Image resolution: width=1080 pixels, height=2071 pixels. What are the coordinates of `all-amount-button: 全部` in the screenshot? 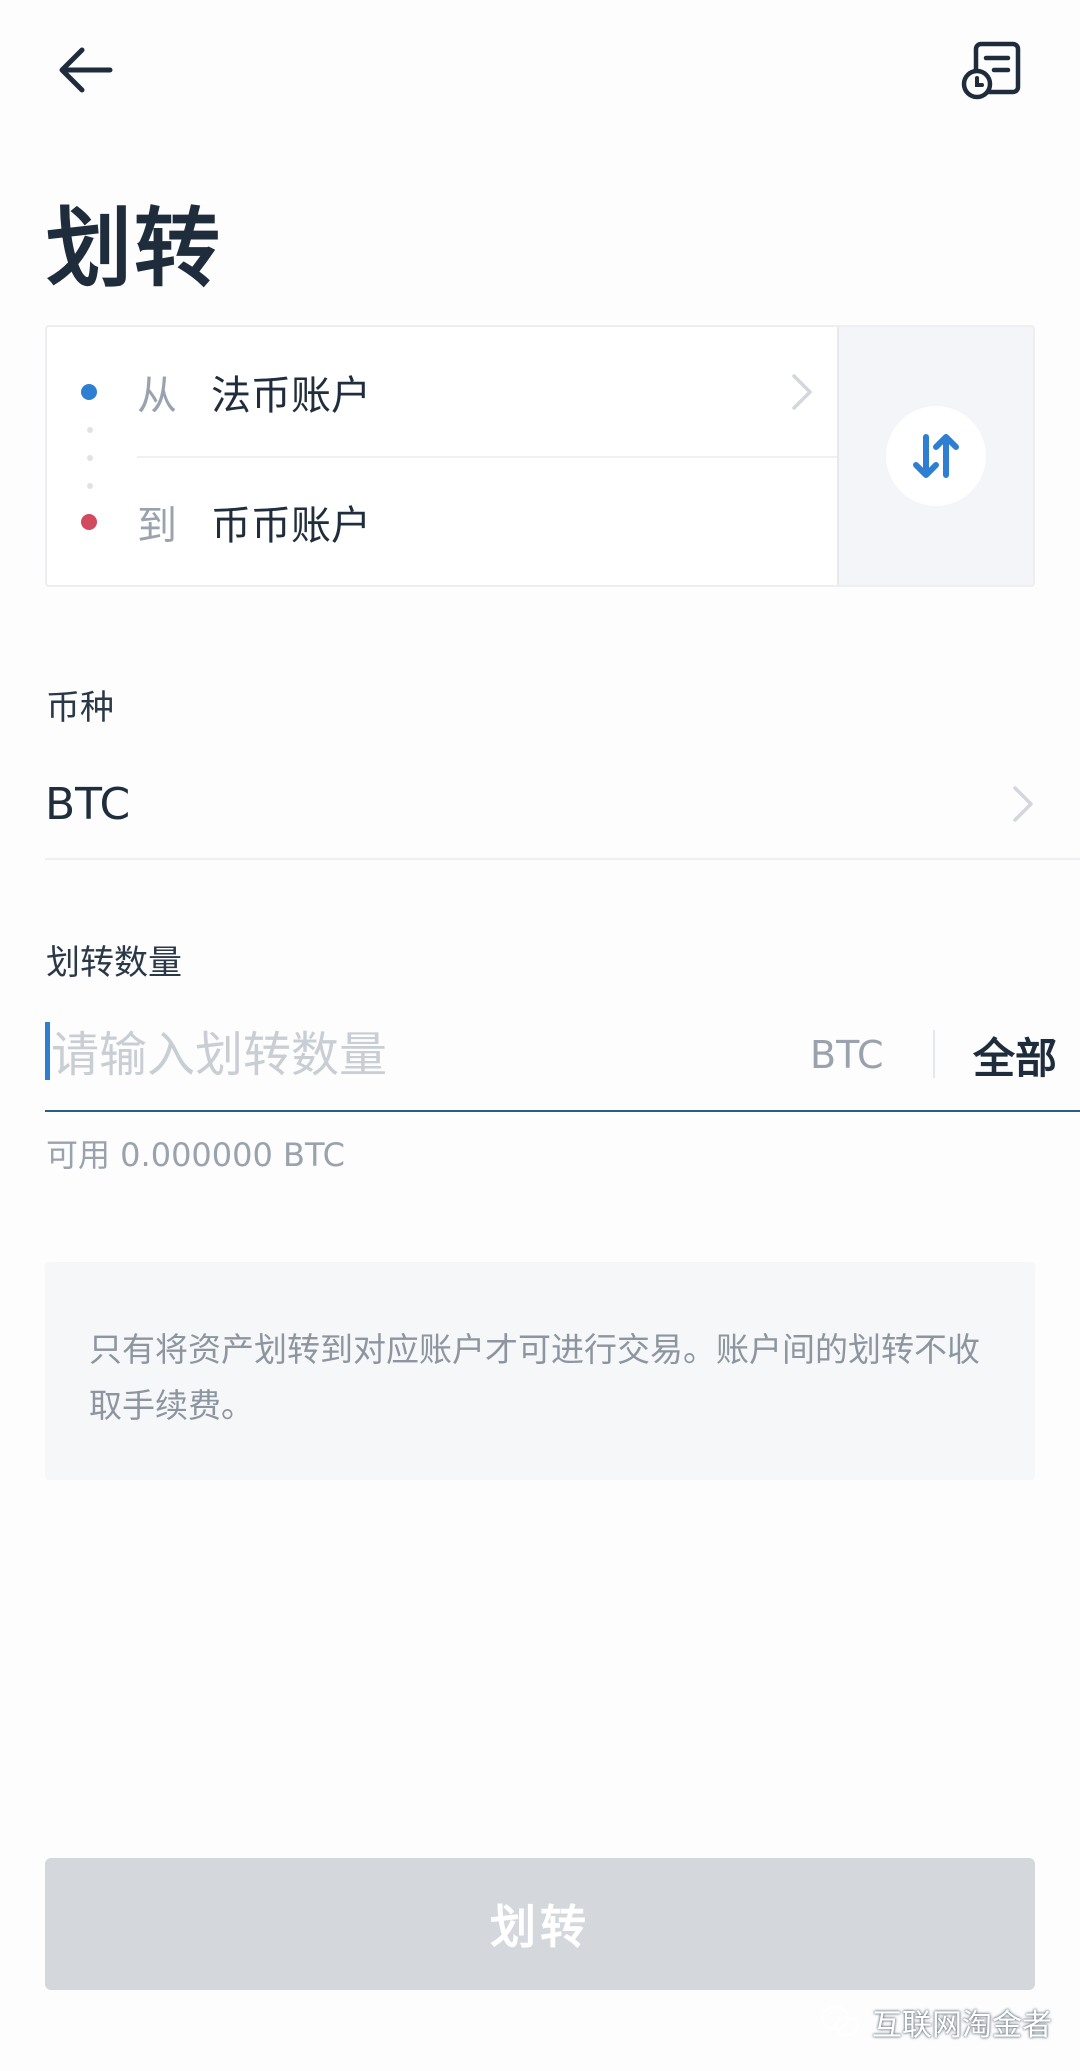 It's located at (1015, 1055).